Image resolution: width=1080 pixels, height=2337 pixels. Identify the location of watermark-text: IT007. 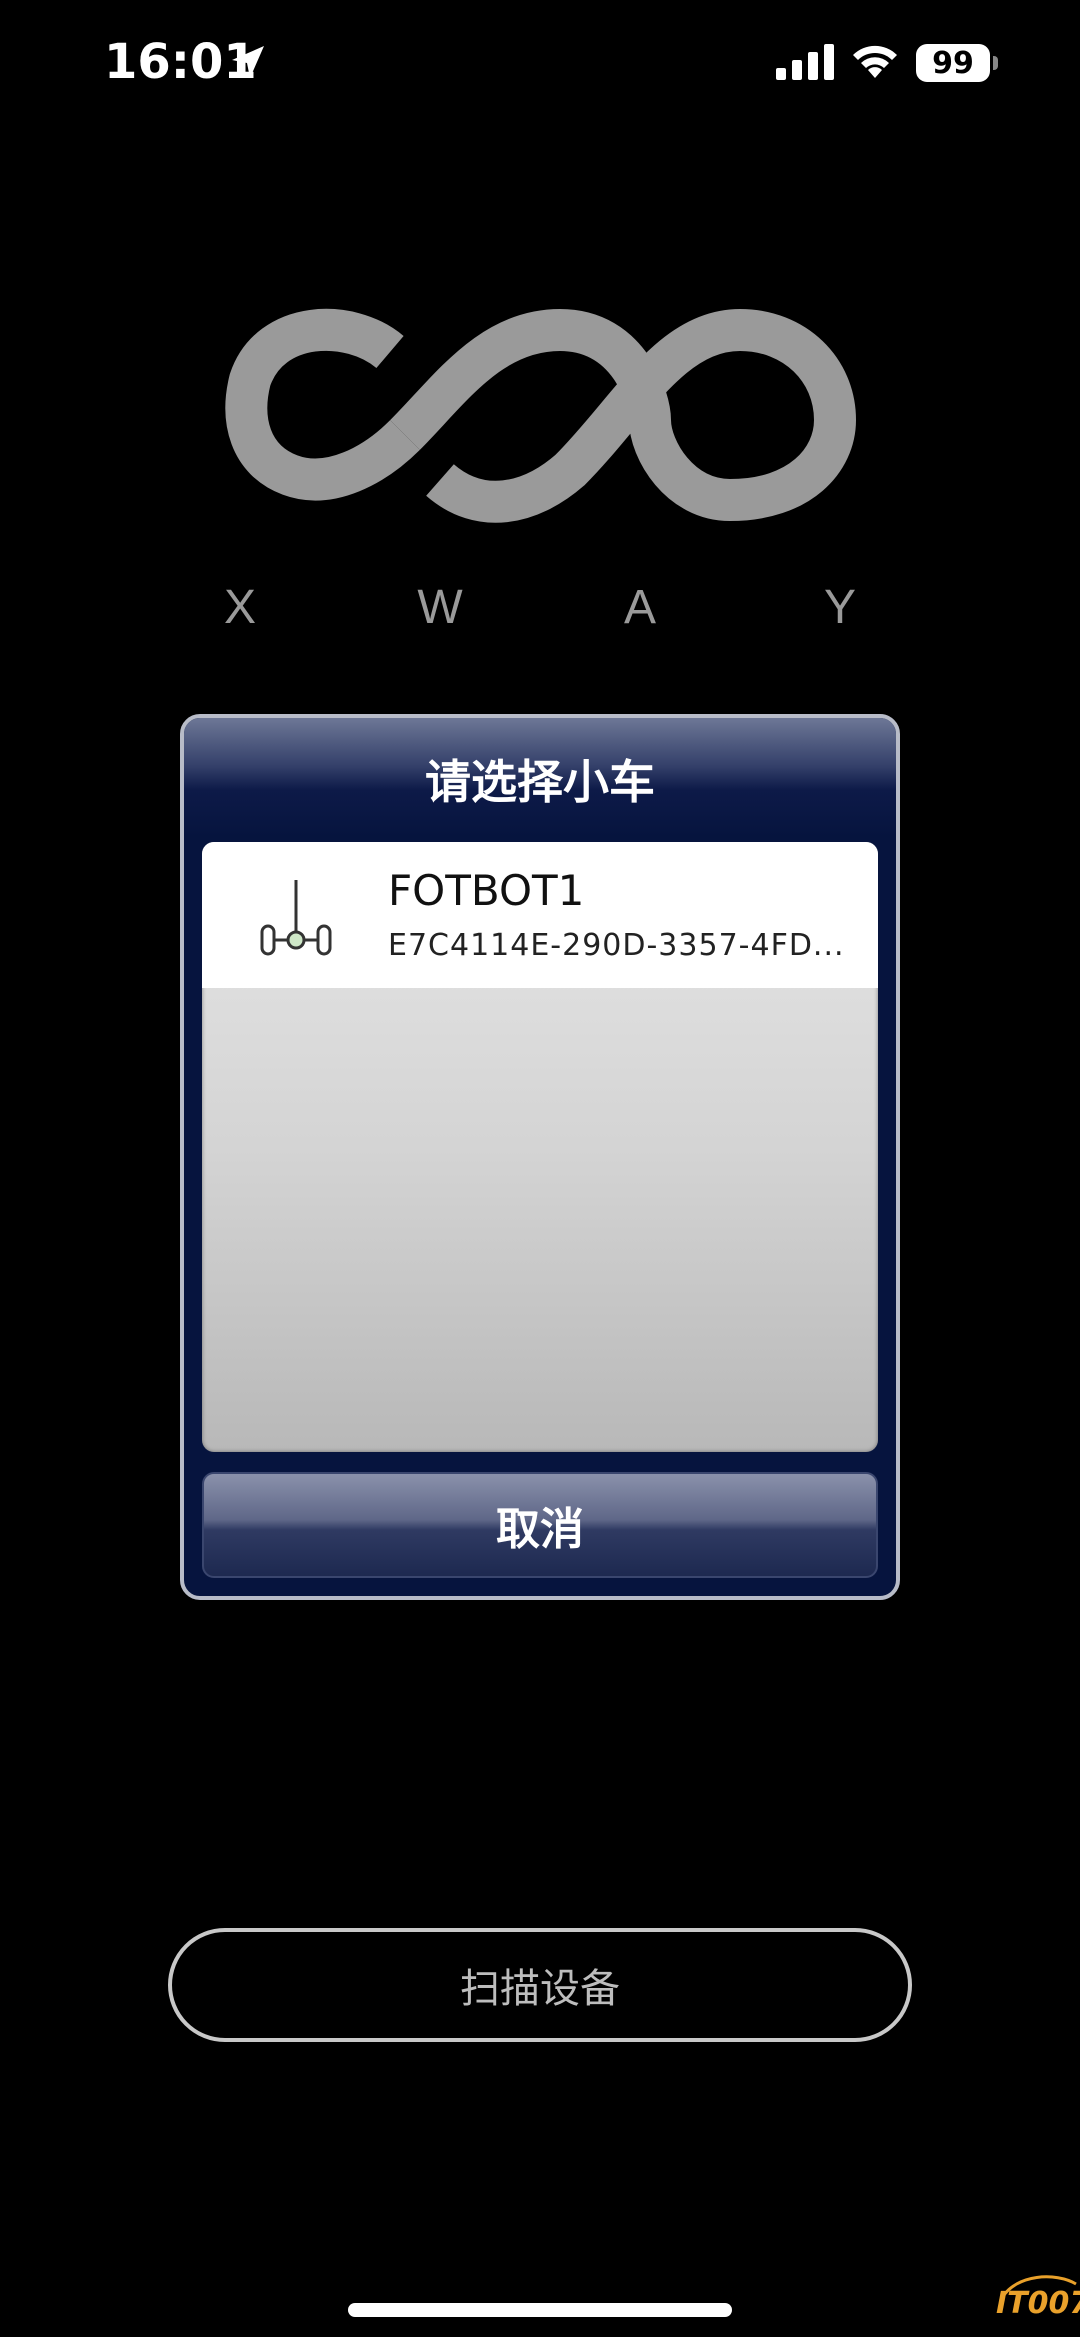
(1038, 2303).